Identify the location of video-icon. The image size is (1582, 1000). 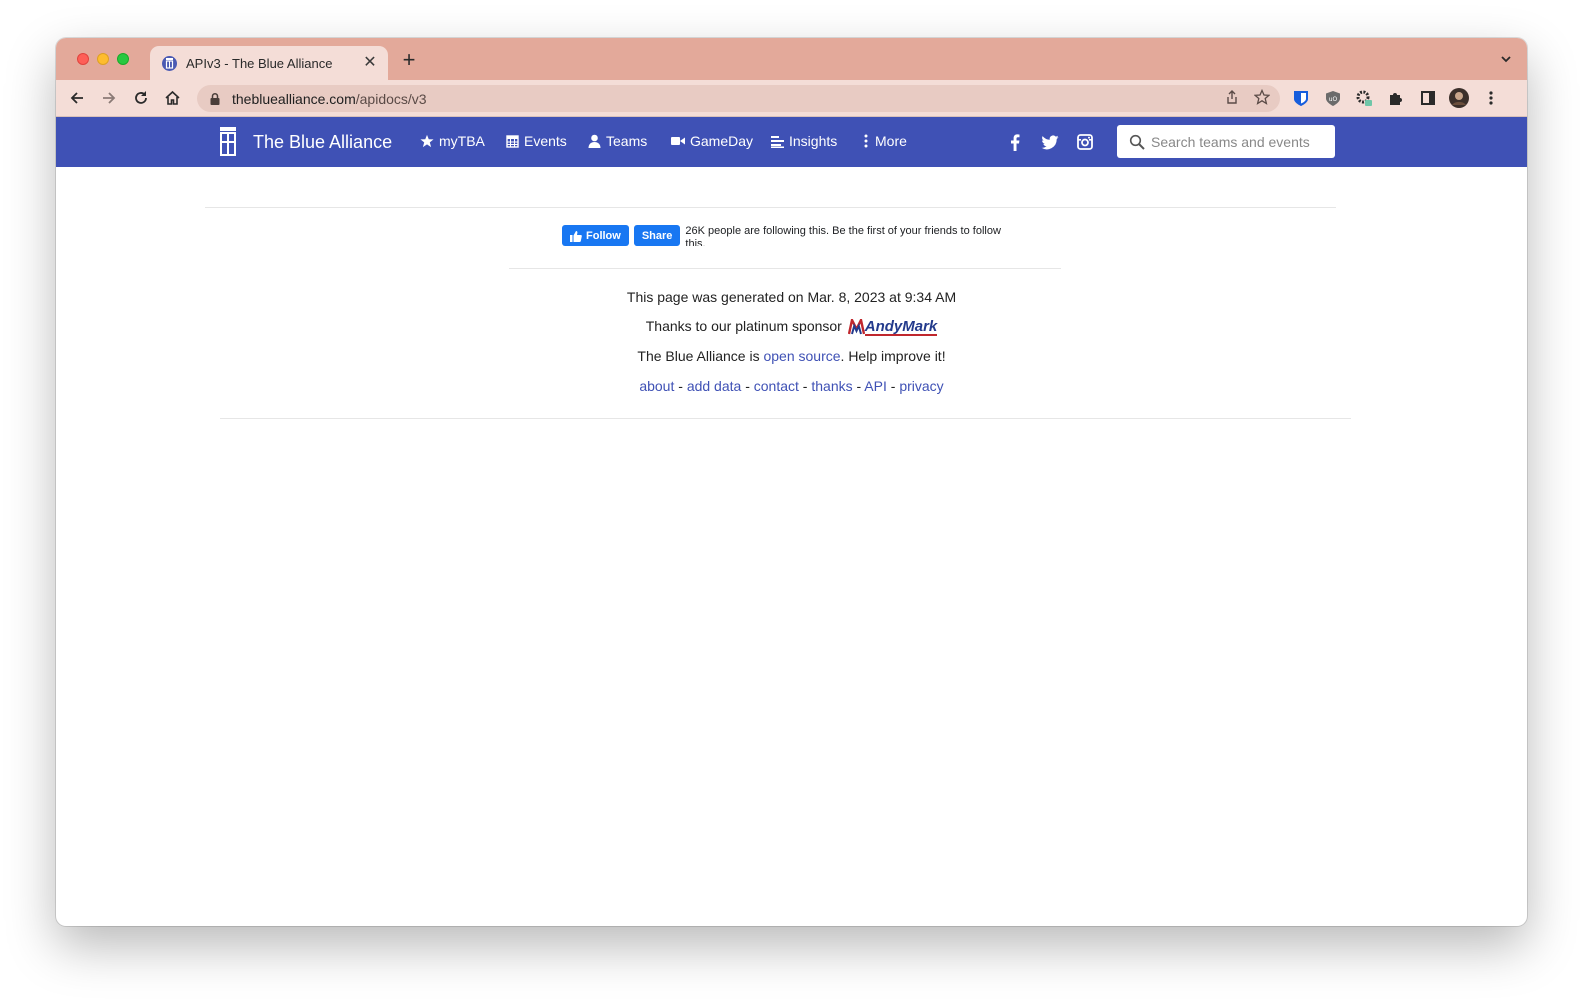
(678, 141).